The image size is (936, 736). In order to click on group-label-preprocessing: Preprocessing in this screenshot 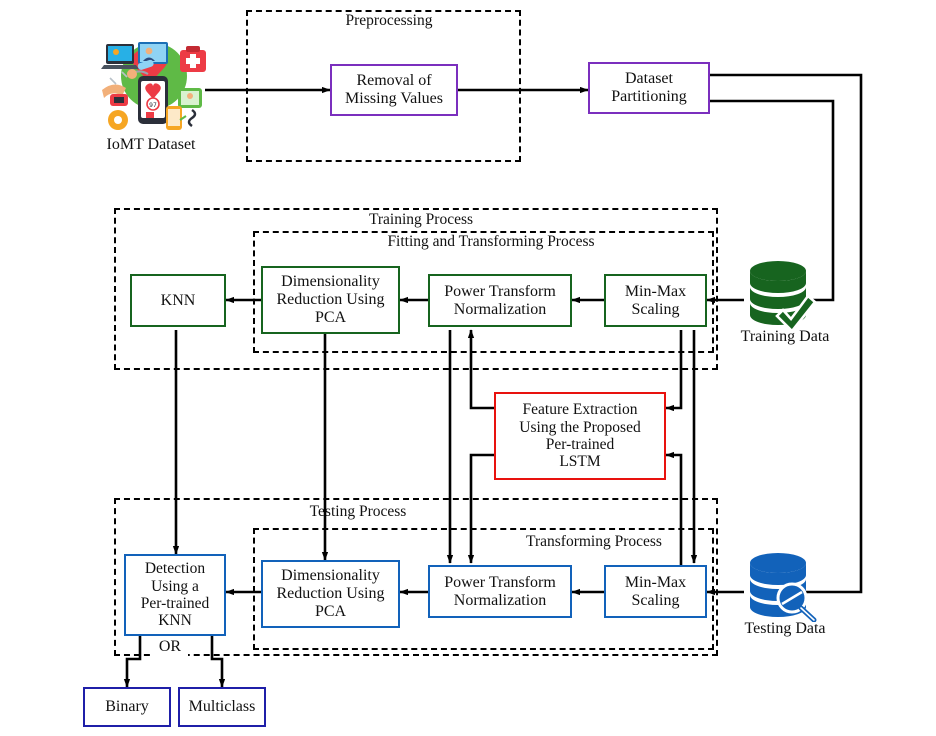, I will do `click(389, 21)`.